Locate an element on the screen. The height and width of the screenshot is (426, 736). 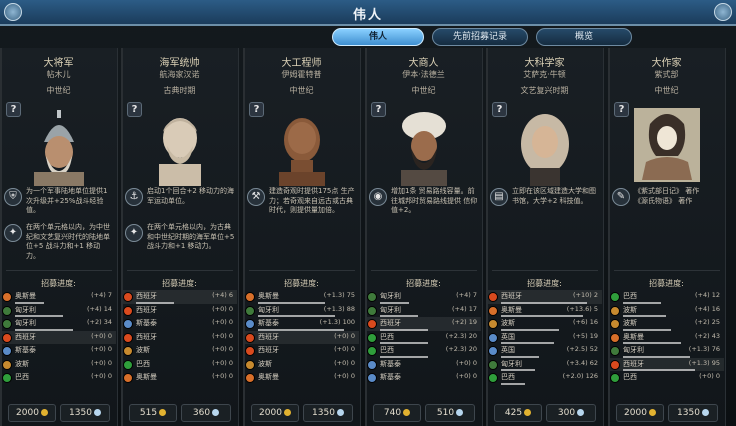
patronize-faith-button: 360 is located at coordinates (206, 413).